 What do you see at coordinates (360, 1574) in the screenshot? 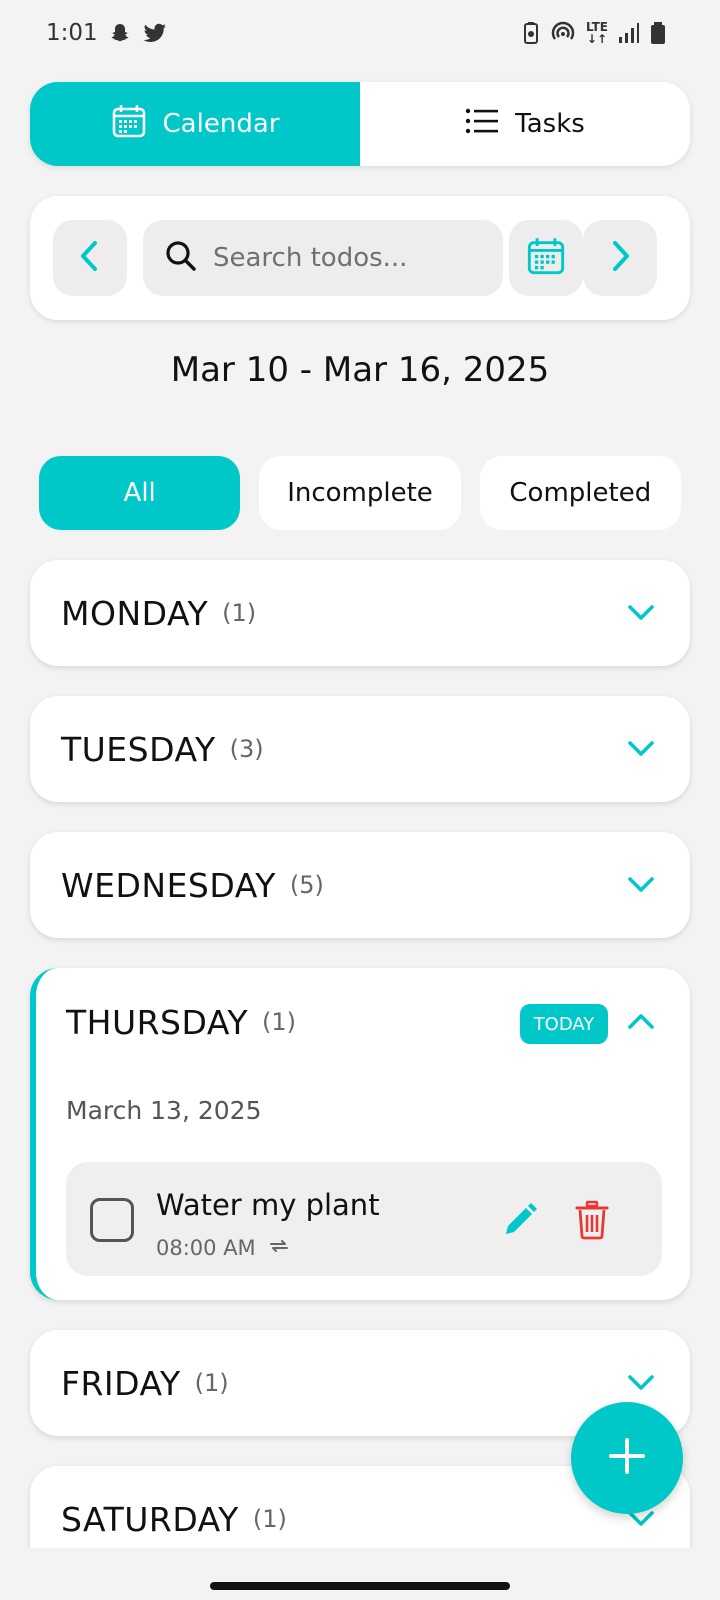
I see `bottom-edge` at bounding box center [360, 1574].